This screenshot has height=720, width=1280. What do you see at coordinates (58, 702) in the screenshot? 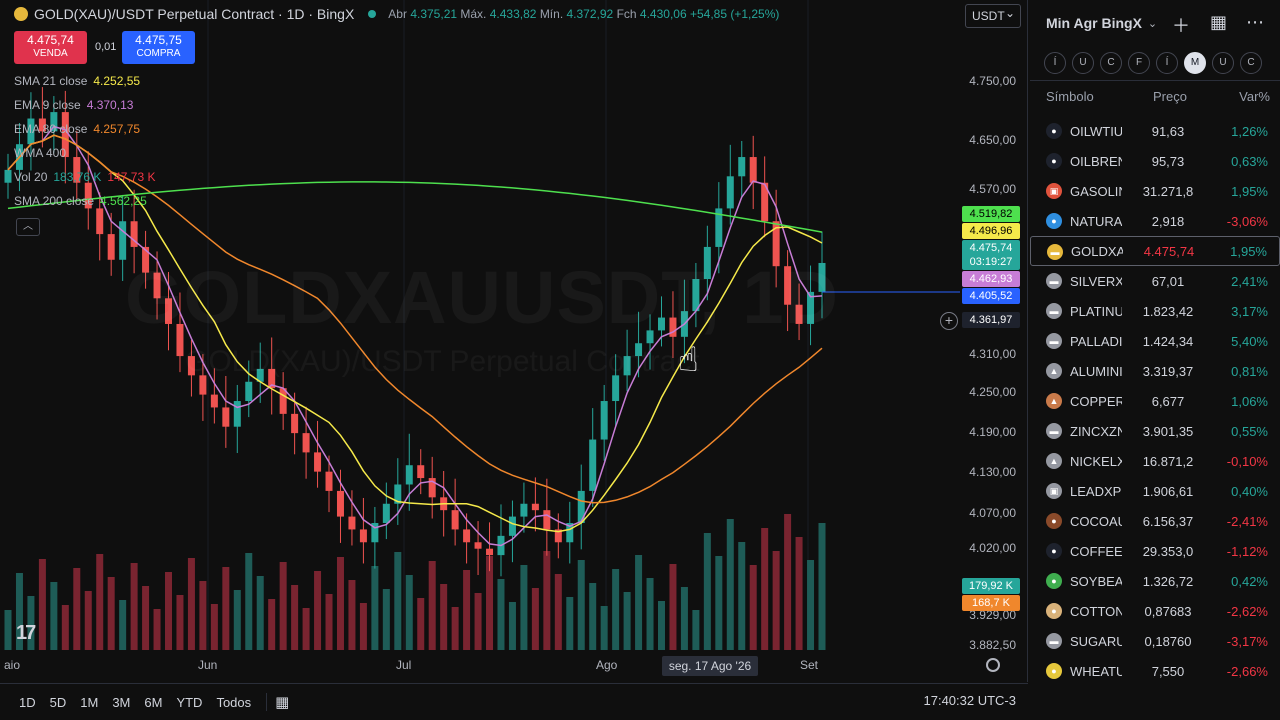
I see `range-button: 5D` at bounding box center [58, 702].